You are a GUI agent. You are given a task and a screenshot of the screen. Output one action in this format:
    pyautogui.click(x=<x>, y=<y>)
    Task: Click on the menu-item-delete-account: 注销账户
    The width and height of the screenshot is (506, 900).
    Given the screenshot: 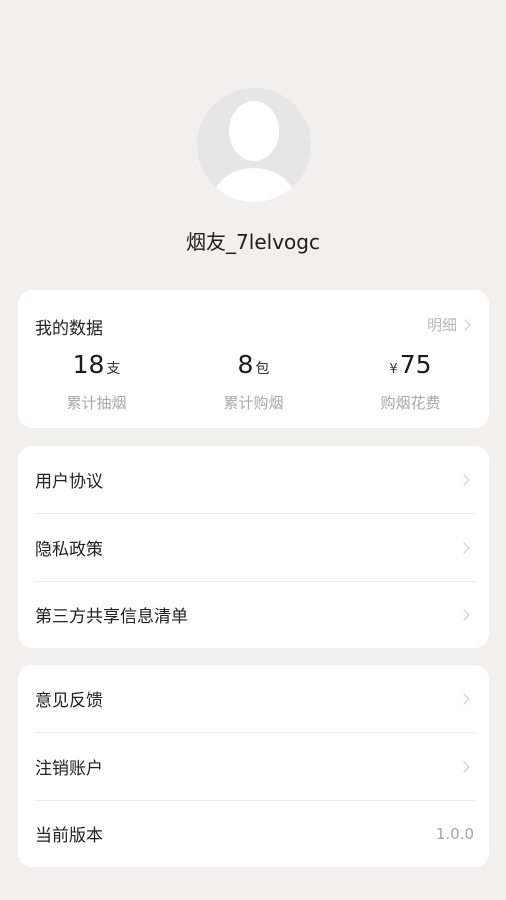 What is the action you would take?
    pyautogui.click(x=253, y=766)
    